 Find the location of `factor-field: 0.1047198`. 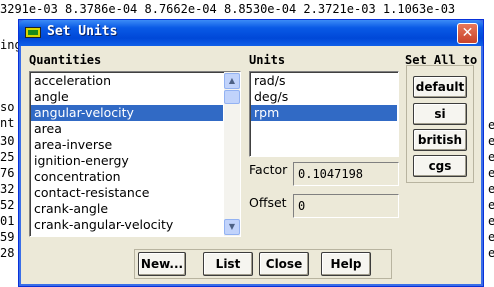

factor-field: 0.1047198 is located at coordinates (346, 174).